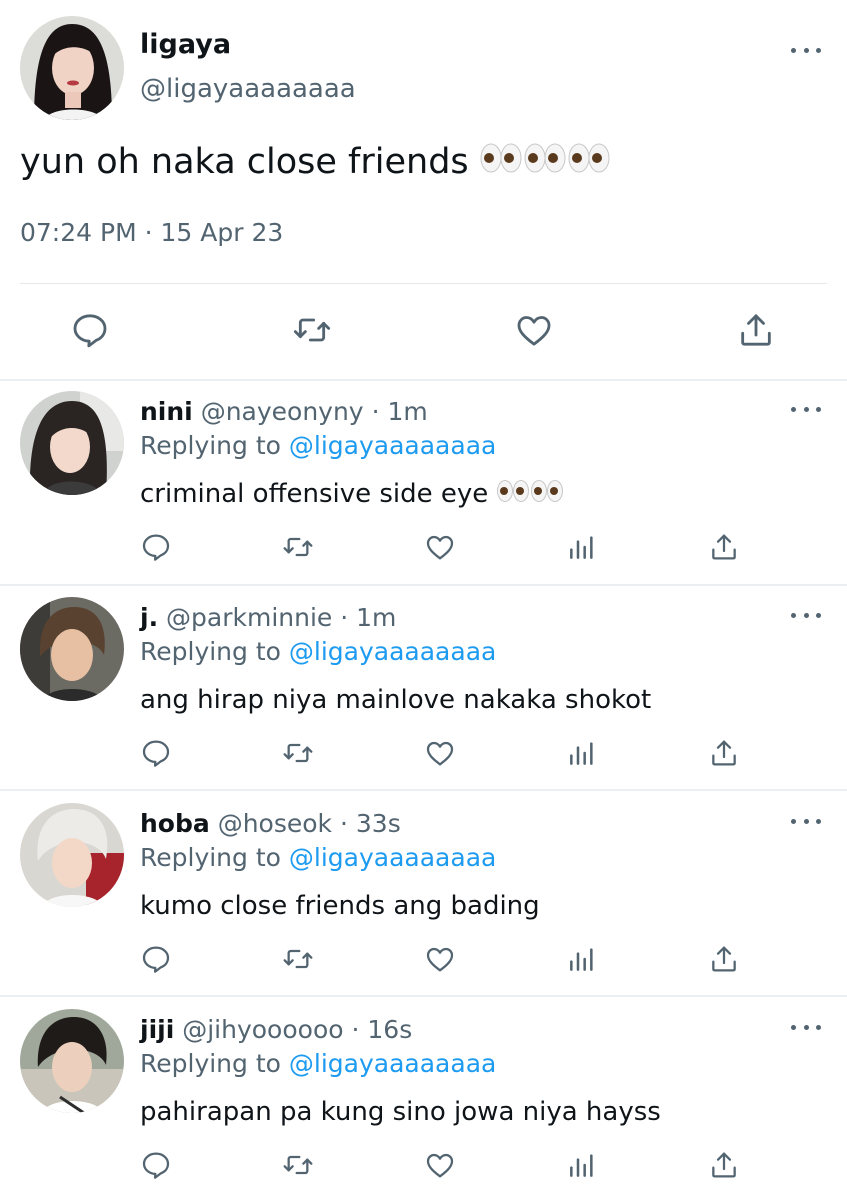  Describe the element at coordinates (396, 700) in the screenshot. I see `reply-text: ang hirap niya mainlove nakaka shokot` at that location.